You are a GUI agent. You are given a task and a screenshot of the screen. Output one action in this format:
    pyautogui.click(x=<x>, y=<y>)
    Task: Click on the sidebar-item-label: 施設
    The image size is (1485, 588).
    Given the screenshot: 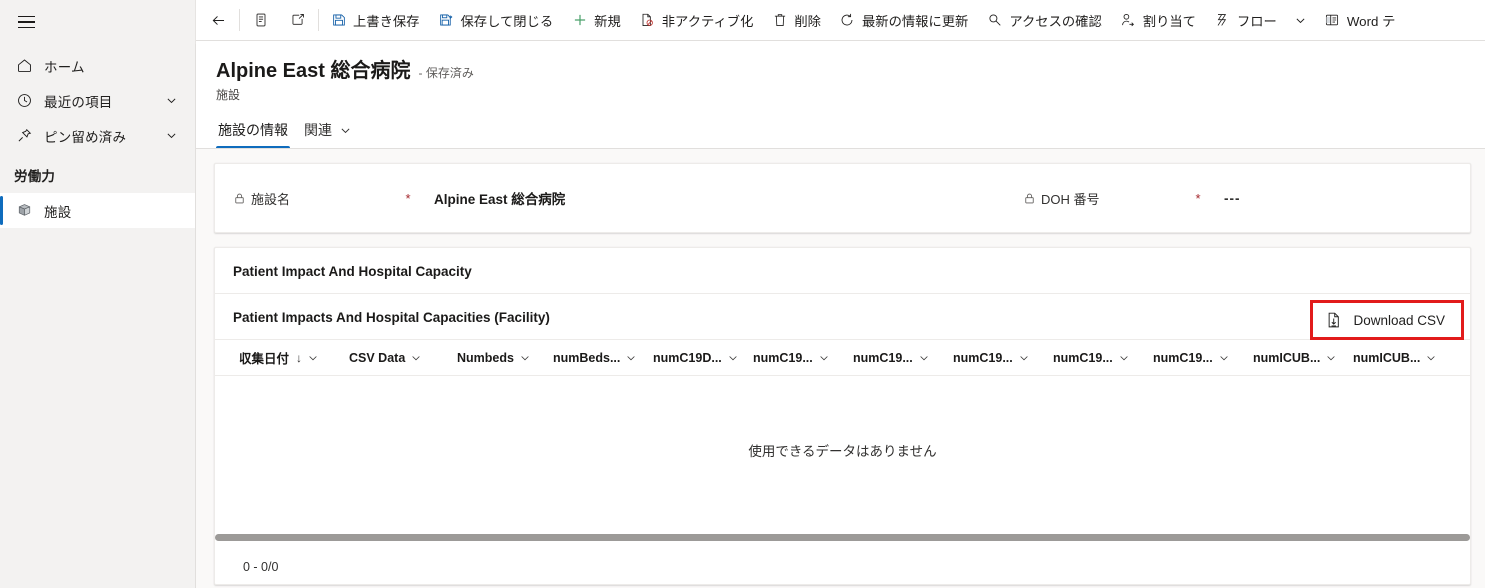 What is the action you would take?
    pyautogui.click(x=58, y=212)
    